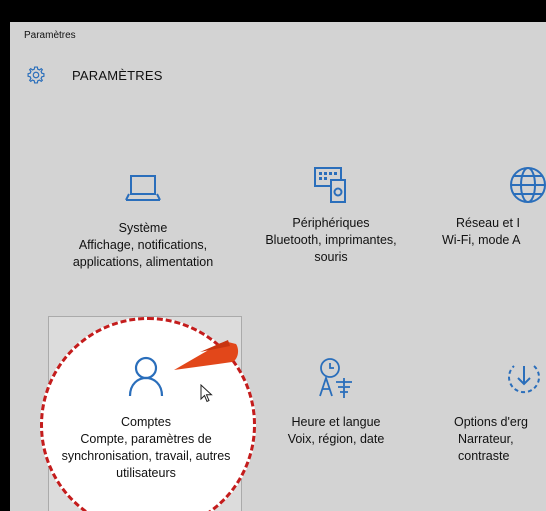  What do you see at coordinates (143, 228) in the screenshot?
I see `tile-systeme-label: Système` at bounding box center [143, 228].